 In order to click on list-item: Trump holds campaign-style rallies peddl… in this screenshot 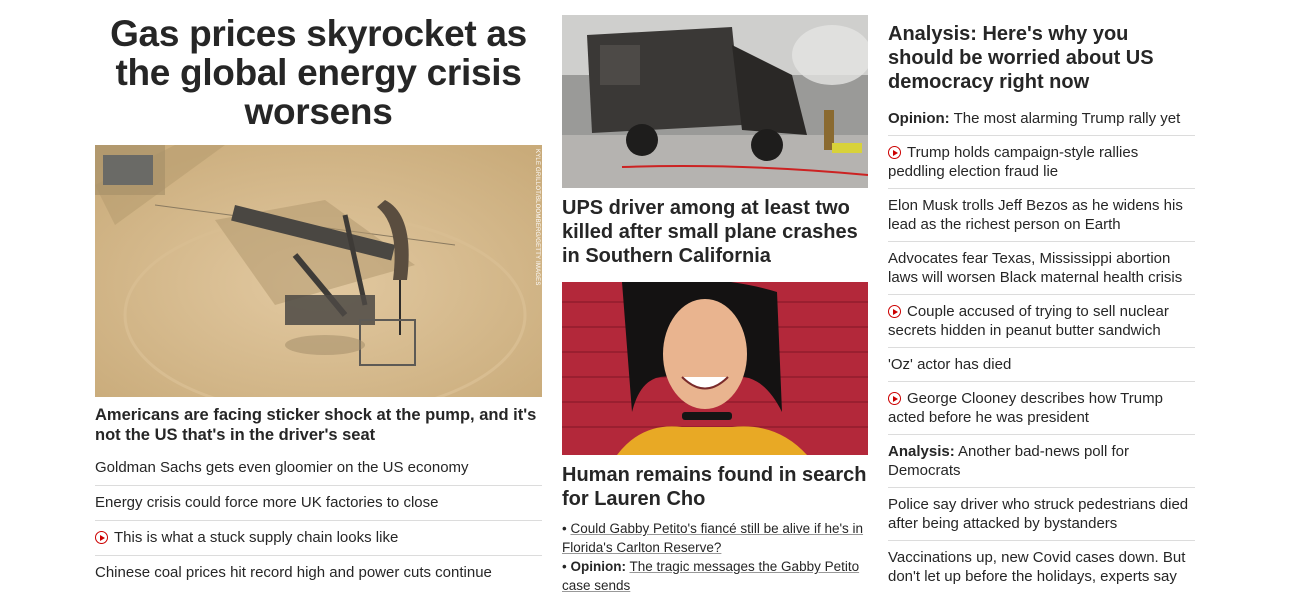, I will do `click(1041, 161)`.